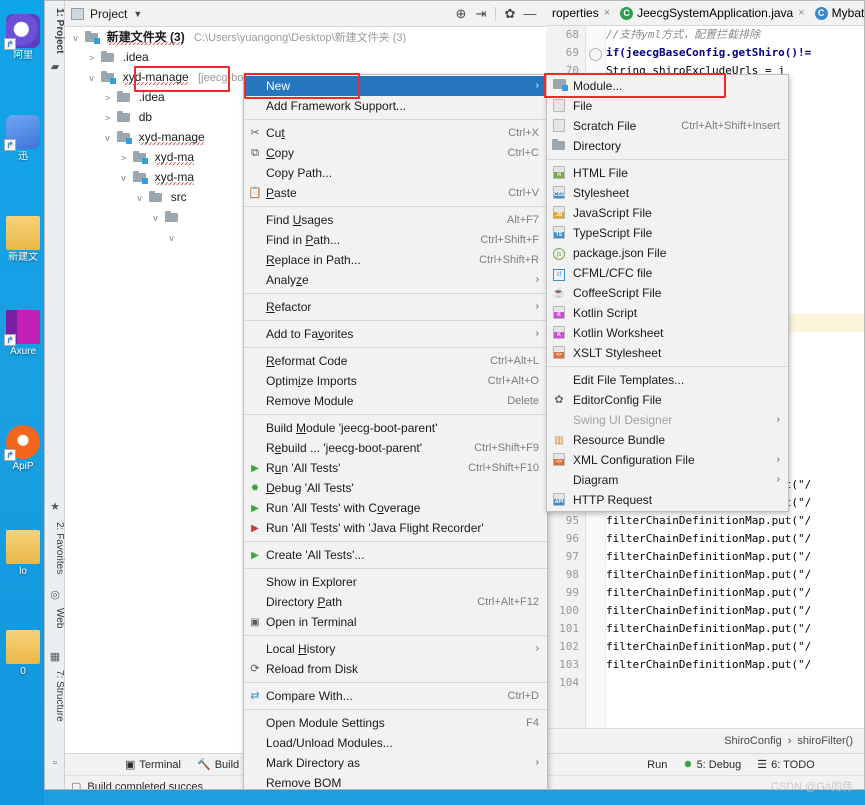 Image resolution: width=865 pixels, height=805 pixels. Describe the element at coordinates (667, 460) in the screenshot. I see `submenu-item-xml-configuration-file: <> XML Configuration File ›` at that location.